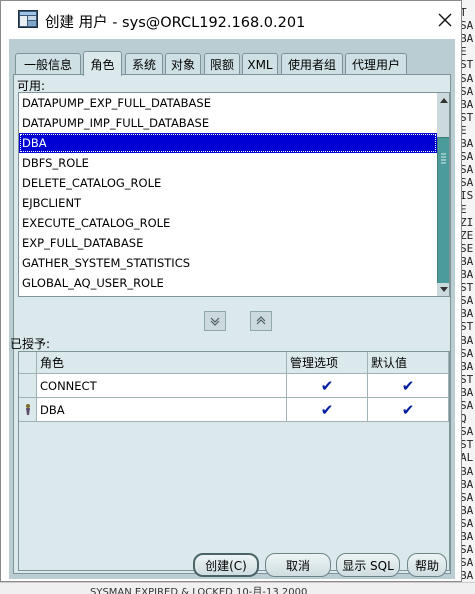 This screenshot has height=594, width=475. Describe the element at coordinates (228, 103) in the screenshot. I see `list-item: DATAPUMP_EXP_FULL_DATABASE` at that location.